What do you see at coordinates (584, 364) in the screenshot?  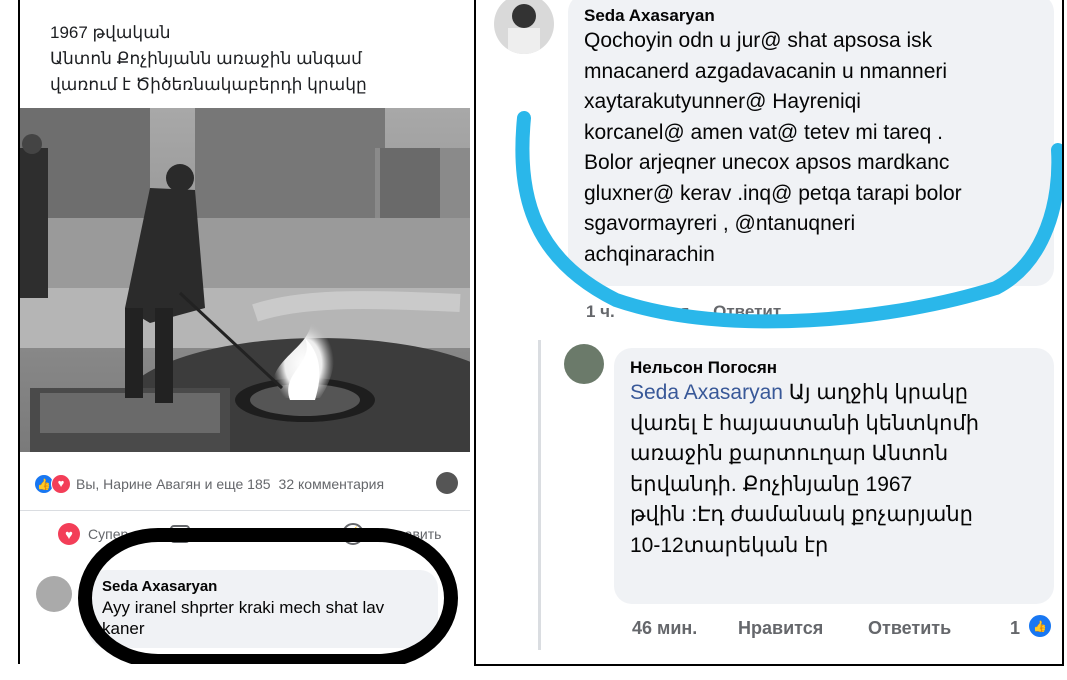 I see `reply-avatar` at bounding box center [584, 364].